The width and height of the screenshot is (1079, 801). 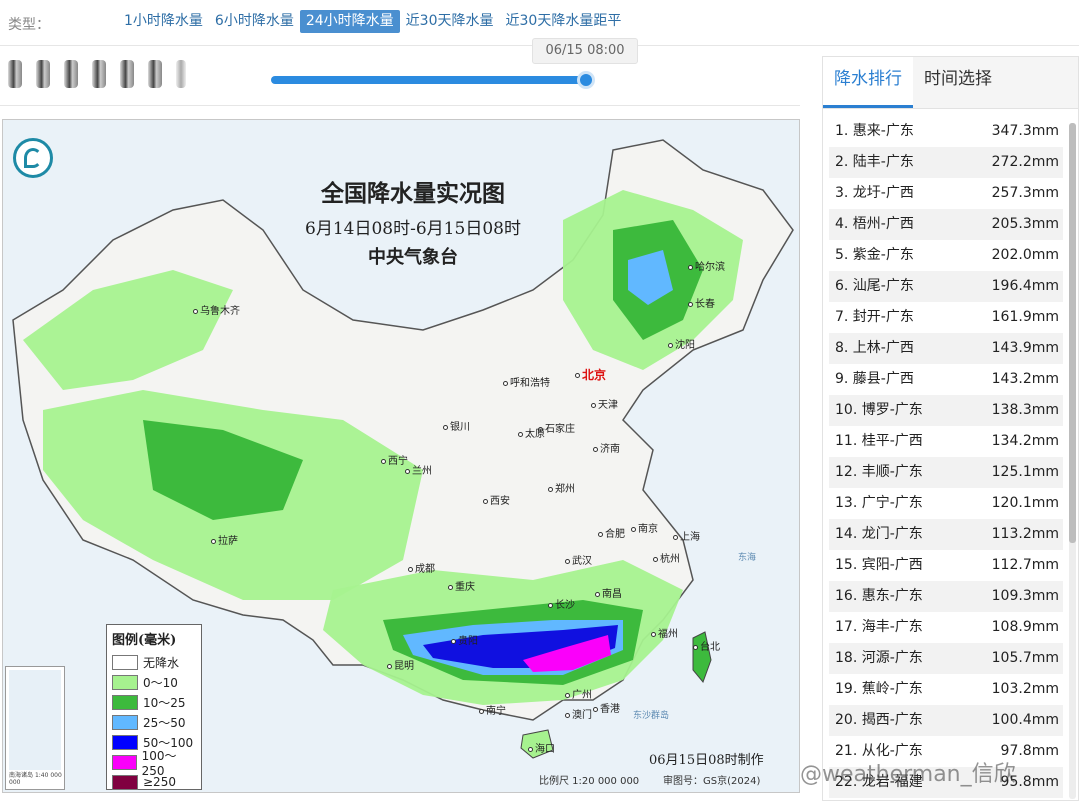 What do you see at coordinates (958, 82) in the screenshot?
I see `panel-tab: 时间选择` at bounding box center [958, 82].